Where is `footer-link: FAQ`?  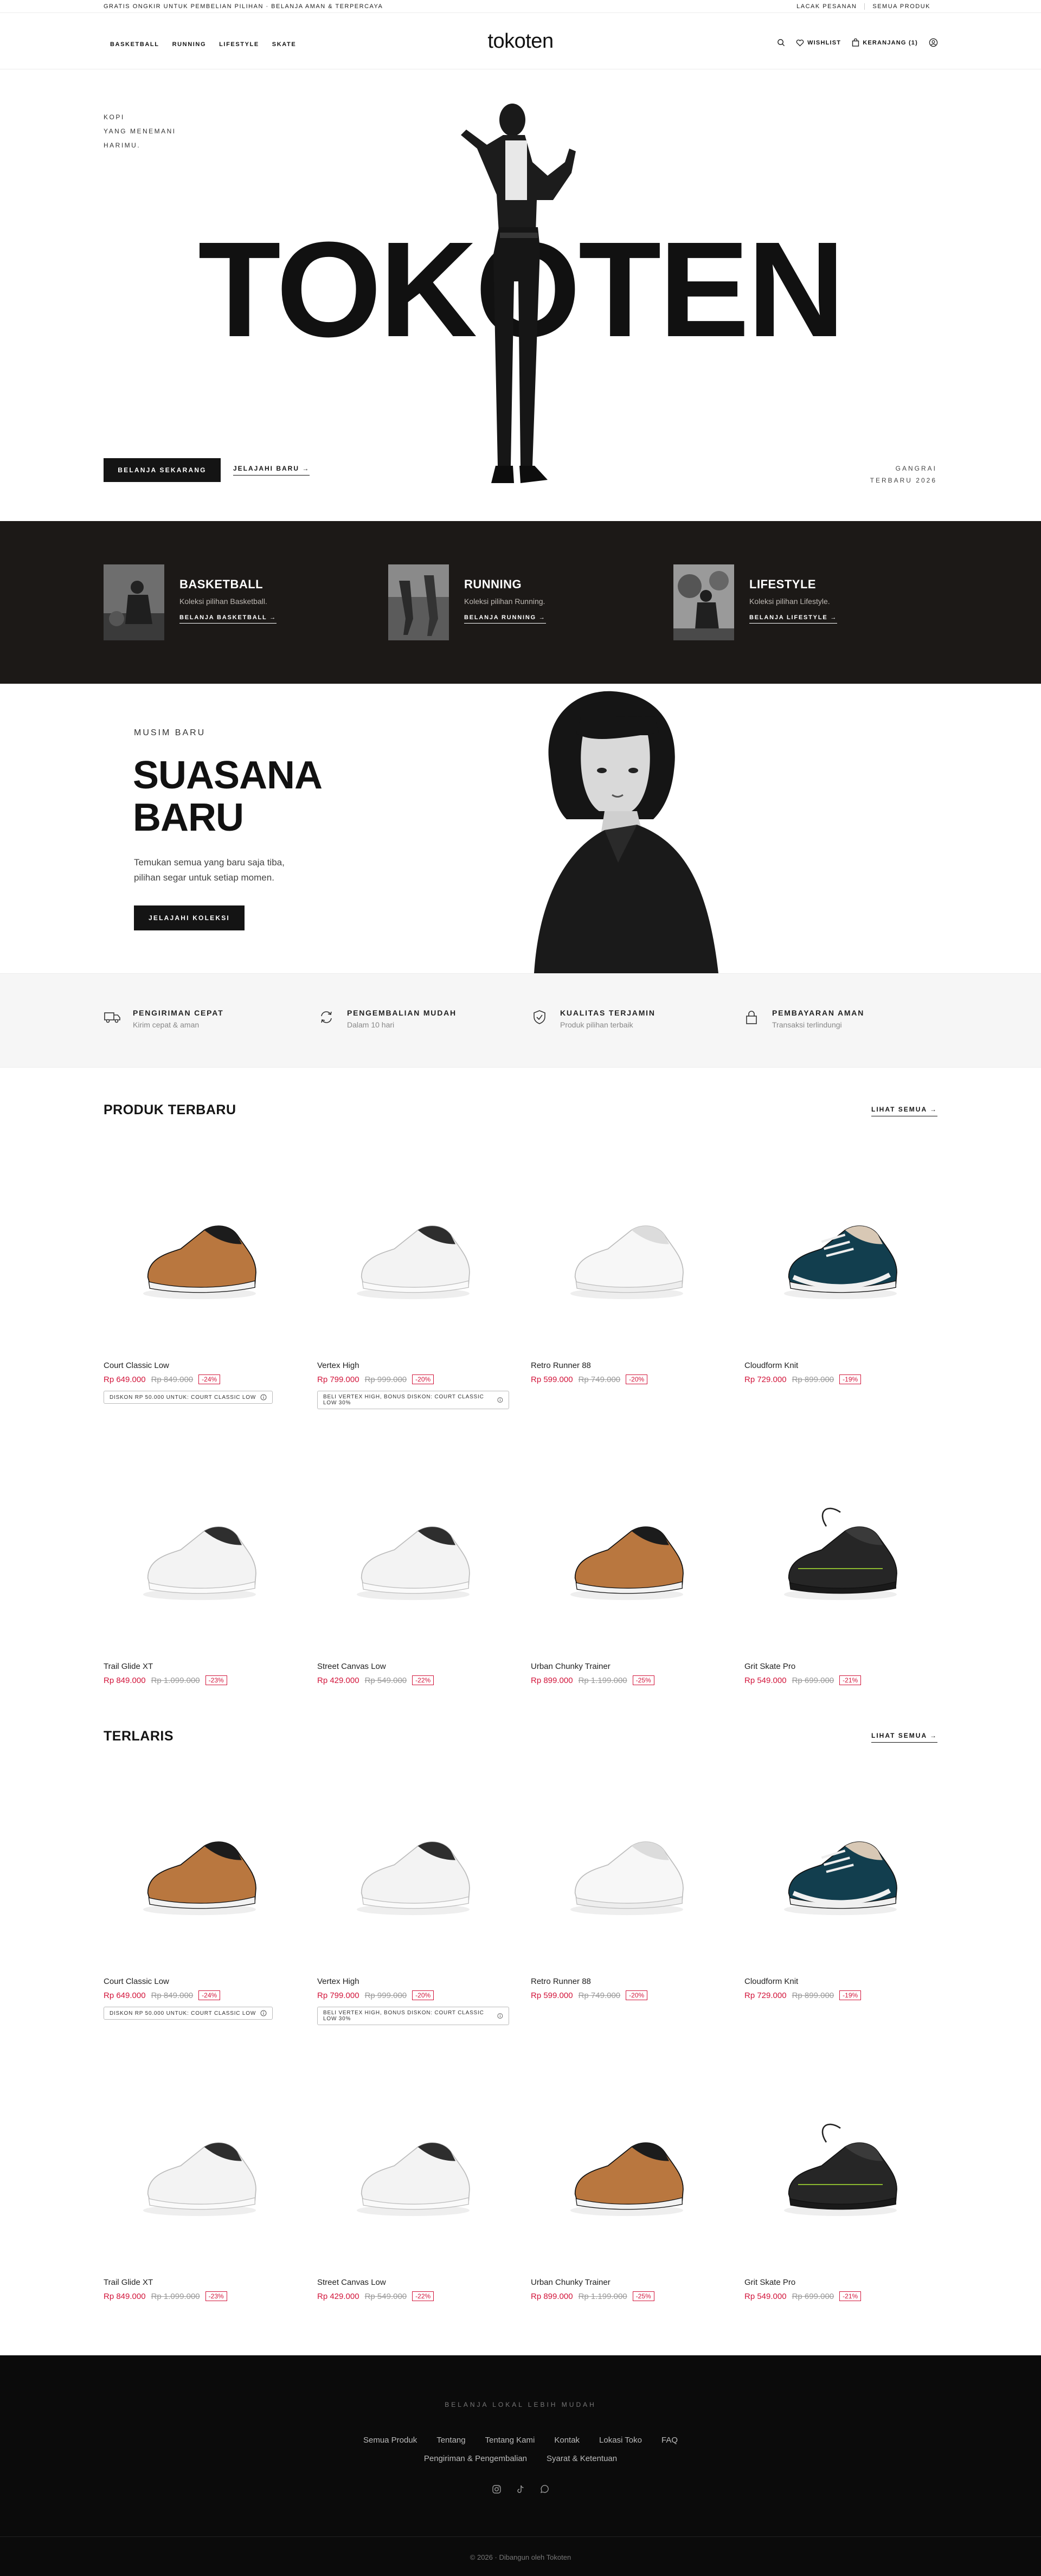
footer-link: FAQ is located at coordinates (669, 2441).